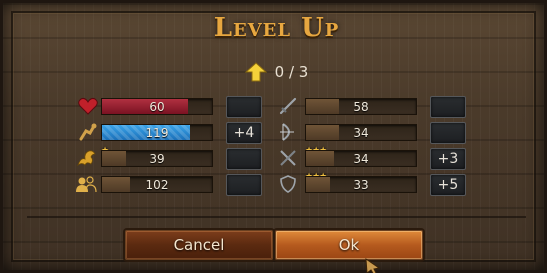  Describe the element at coordinates (276, 28) in the screenshot. I see `dialog-title: Level Up` at that location.